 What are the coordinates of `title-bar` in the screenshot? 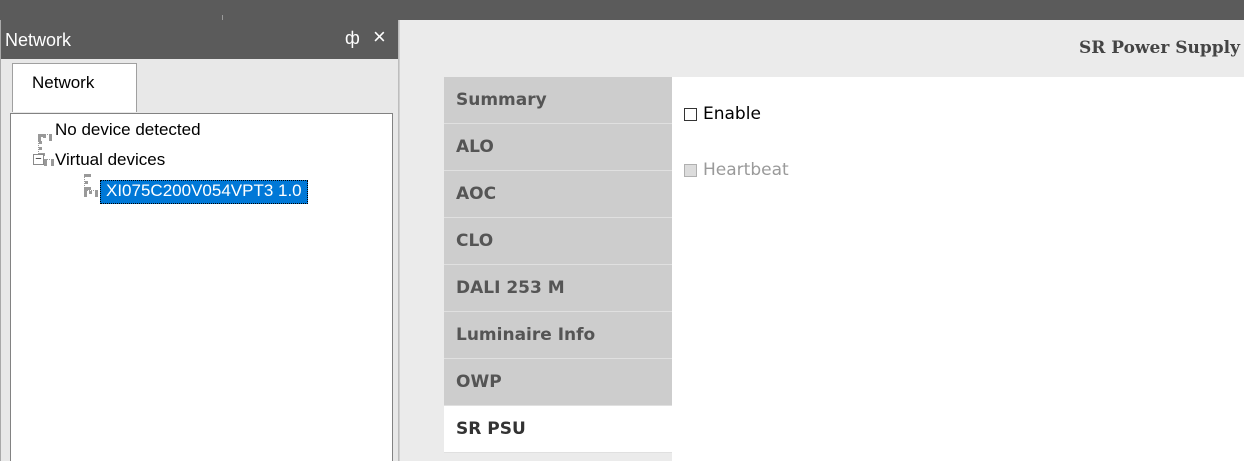 It's located at (622, 10).